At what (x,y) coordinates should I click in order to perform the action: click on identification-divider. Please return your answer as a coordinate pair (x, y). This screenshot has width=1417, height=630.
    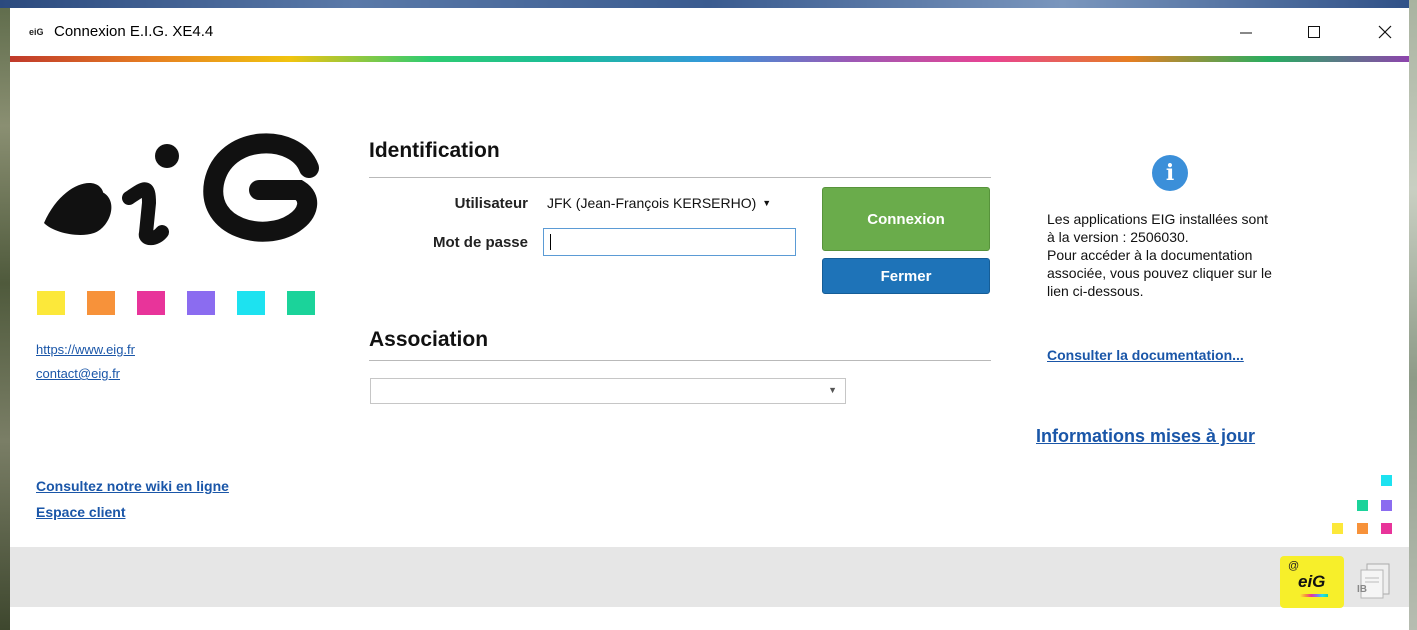
    Looking at the image, I should click on (680, 177).